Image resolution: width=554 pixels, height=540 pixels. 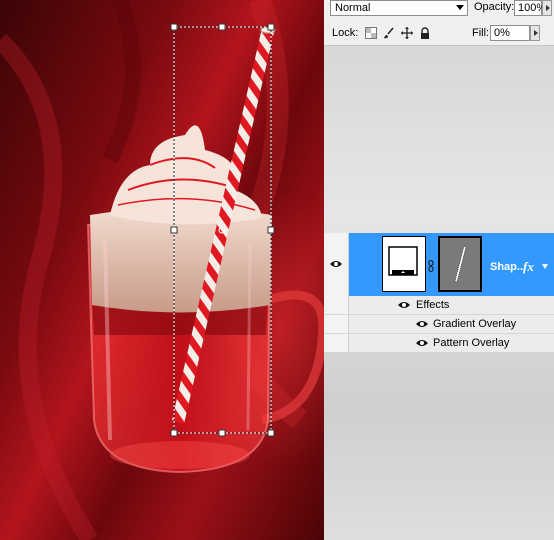 I want to click on opacity-slider-toggle, so click(x=547, y=8).